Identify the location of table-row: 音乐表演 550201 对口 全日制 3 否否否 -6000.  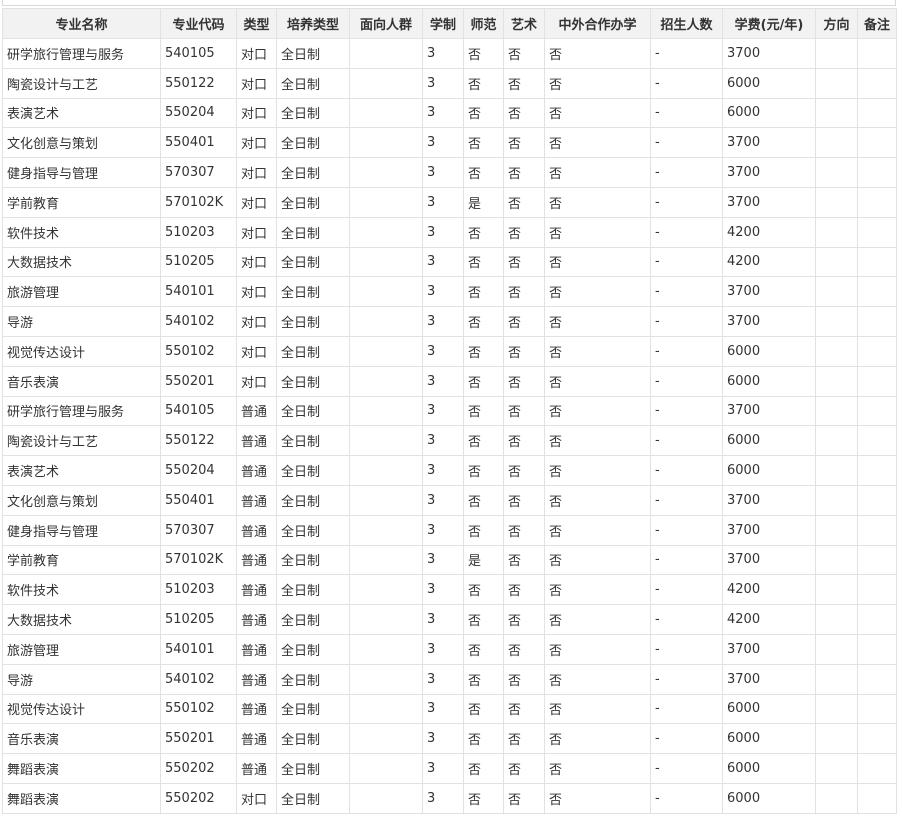
(449, 381).